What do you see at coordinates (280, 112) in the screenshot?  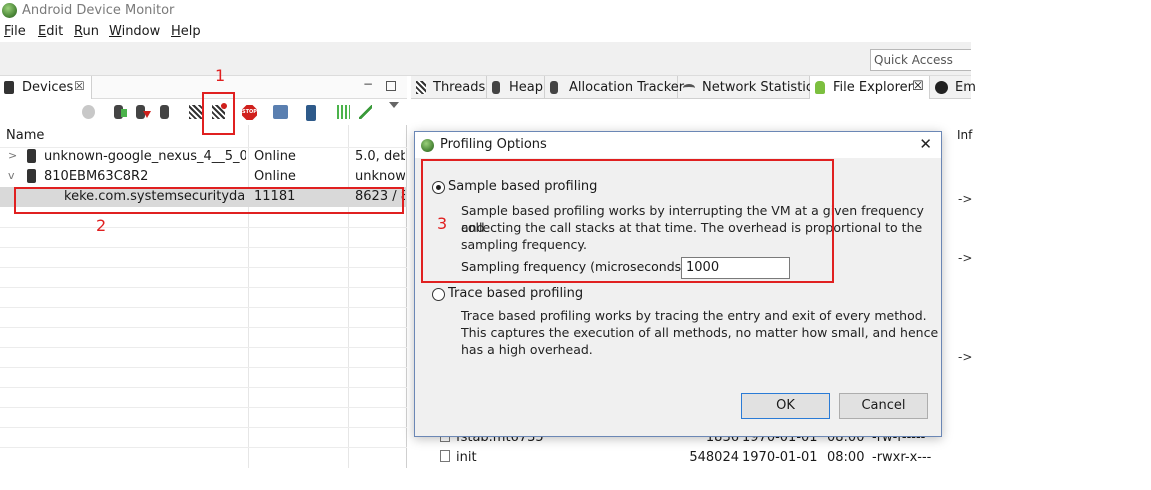 I see `screen-capture-icon` at bounding box center [280, 112].